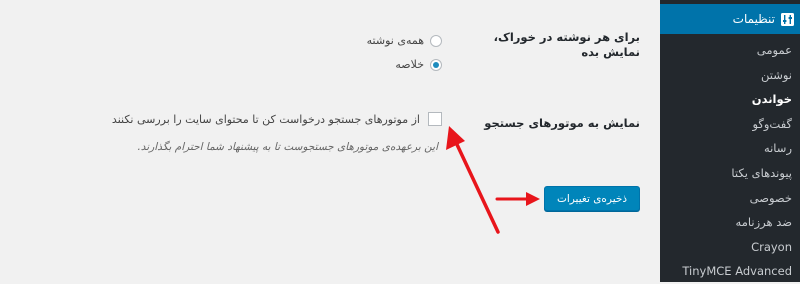  Describe the element at coordinates (727, 124) in the screenshot. I see `submenu-item-discussion: گفت‌وگو` at that location.